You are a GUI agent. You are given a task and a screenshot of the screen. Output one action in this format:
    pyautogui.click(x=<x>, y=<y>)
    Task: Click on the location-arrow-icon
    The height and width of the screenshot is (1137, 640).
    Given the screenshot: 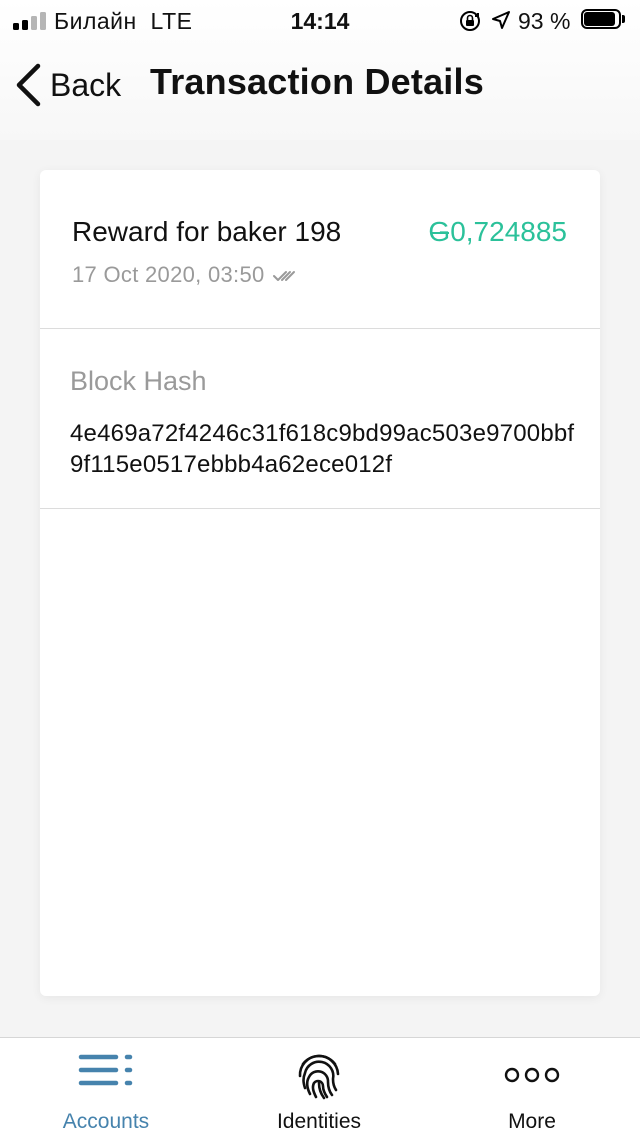 What is the action you would take?
    pyautogui.click(x=501, y=20)
    